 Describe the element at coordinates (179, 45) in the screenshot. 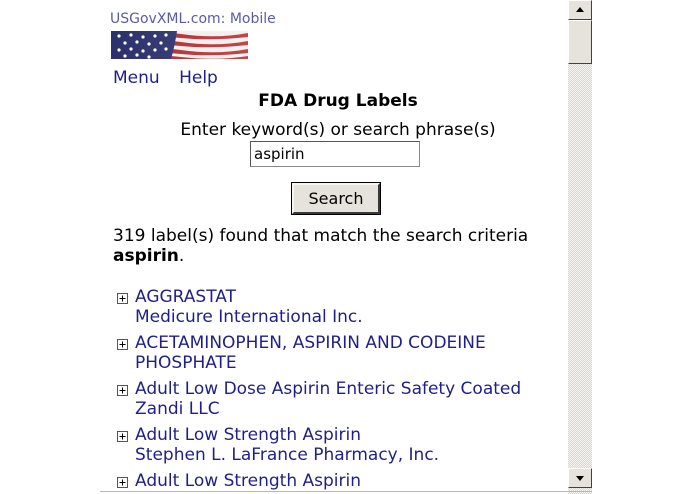

I see `us-flag-icon` at that location.